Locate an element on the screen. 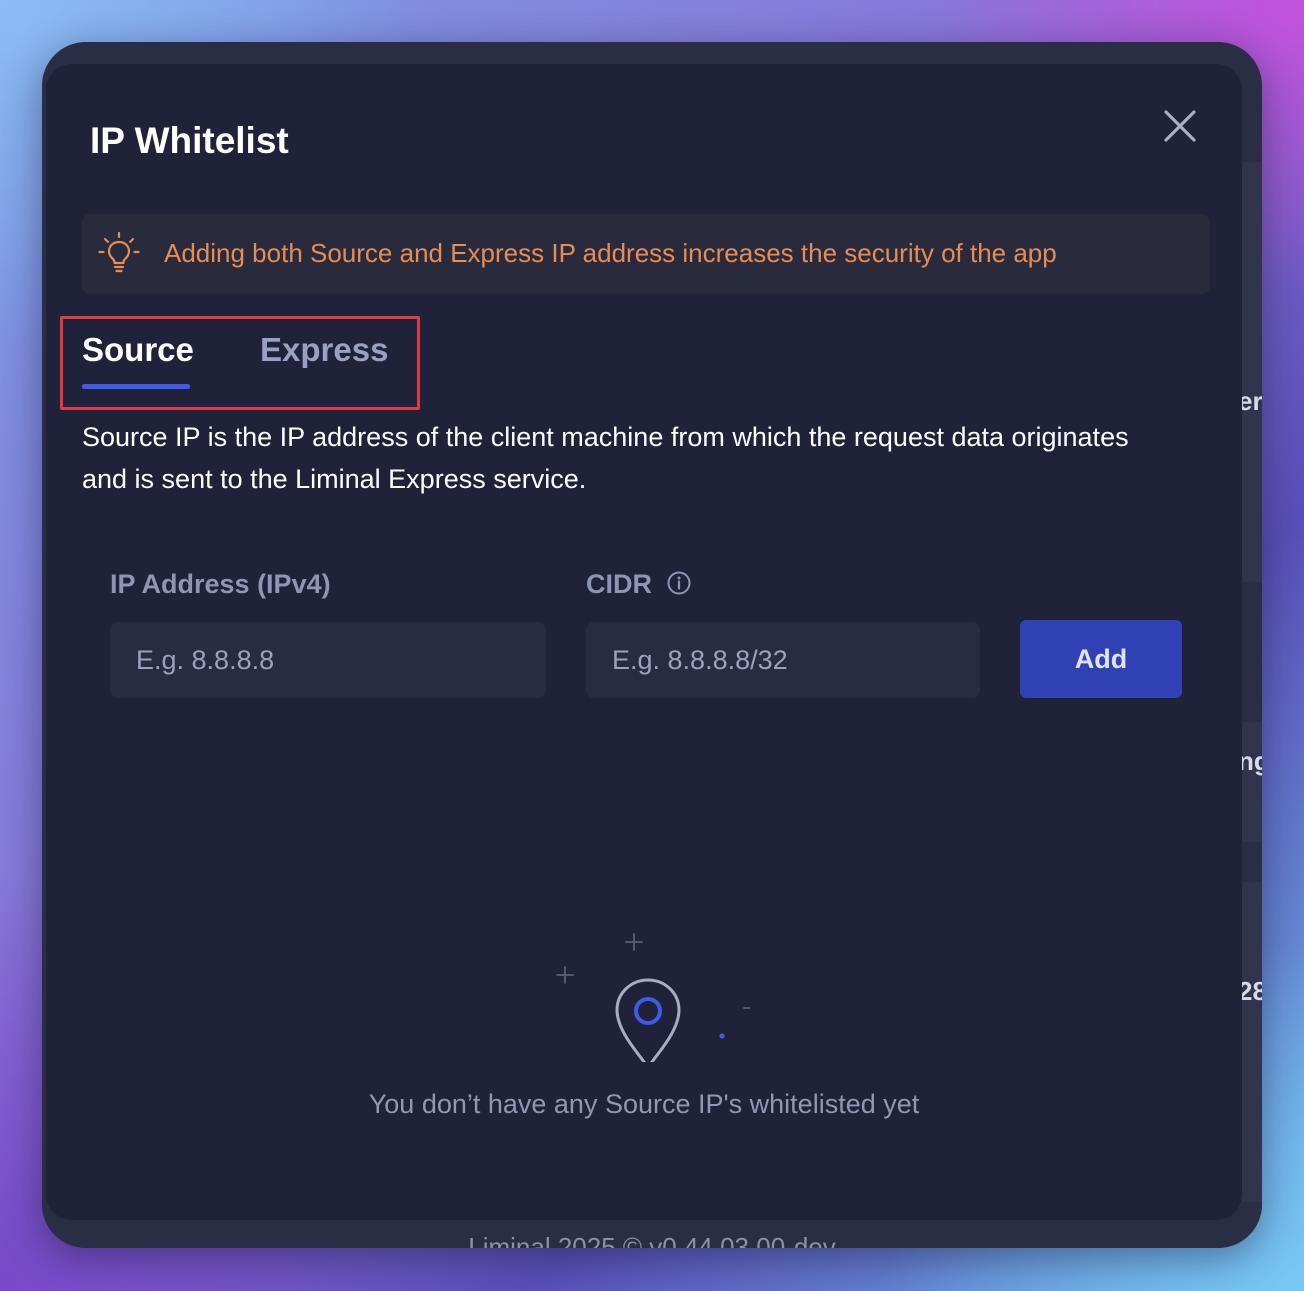 This screenshot has width=1304, height=1291. close-icon is located at coordinates (1180, 126).